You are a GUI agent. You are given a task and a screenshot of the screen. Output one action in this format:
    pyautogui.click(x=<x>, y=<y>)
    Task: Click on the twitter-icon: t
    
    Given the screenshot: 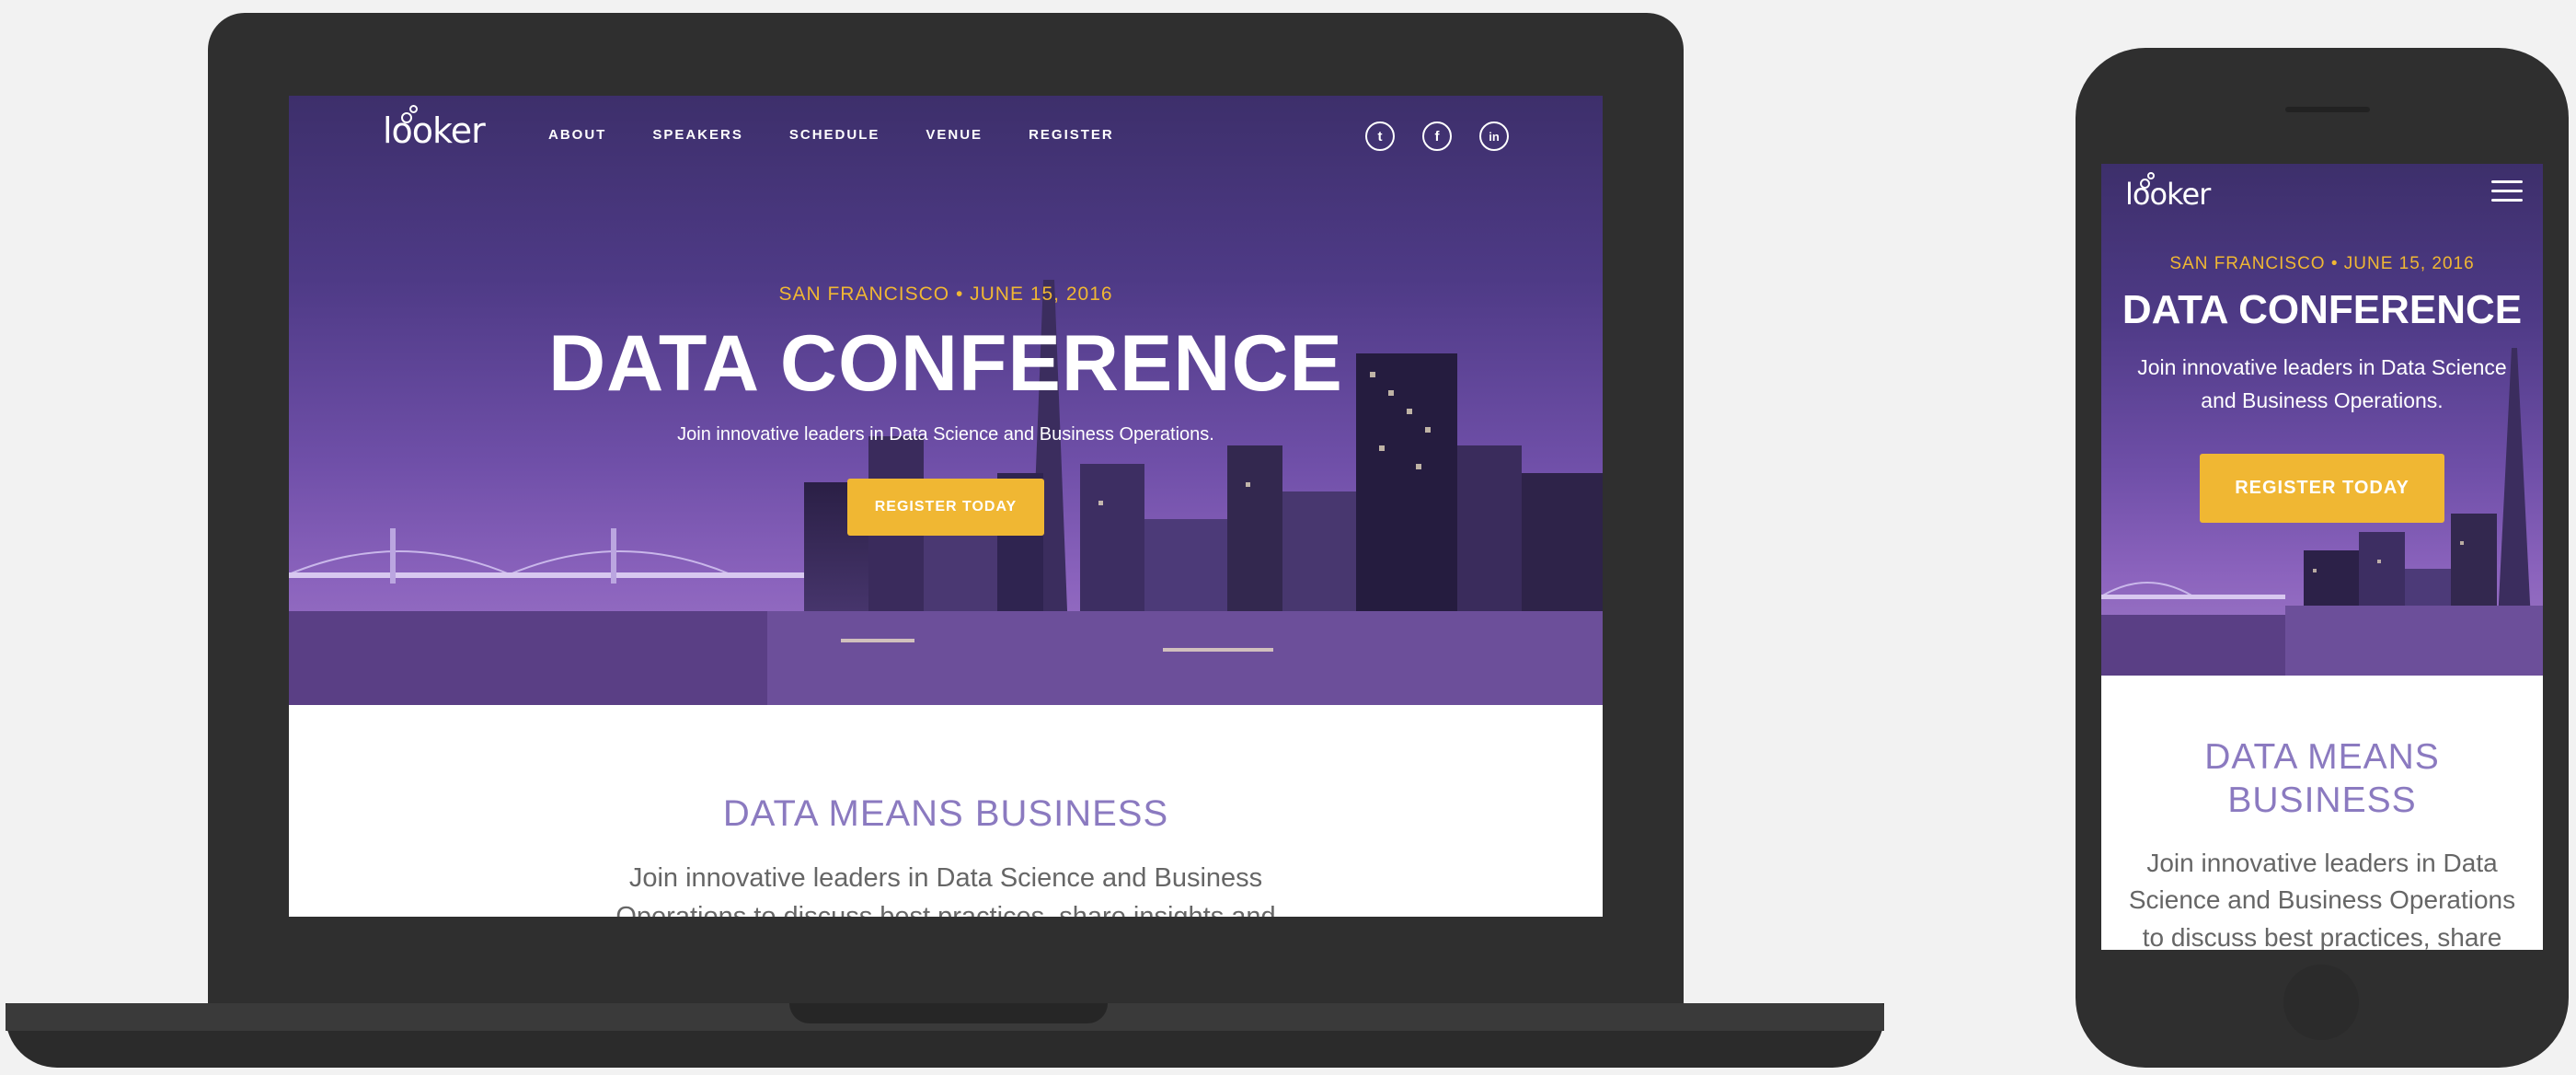 What is the action you would take?
    pyautogui.click(x=1380, y=136)
    